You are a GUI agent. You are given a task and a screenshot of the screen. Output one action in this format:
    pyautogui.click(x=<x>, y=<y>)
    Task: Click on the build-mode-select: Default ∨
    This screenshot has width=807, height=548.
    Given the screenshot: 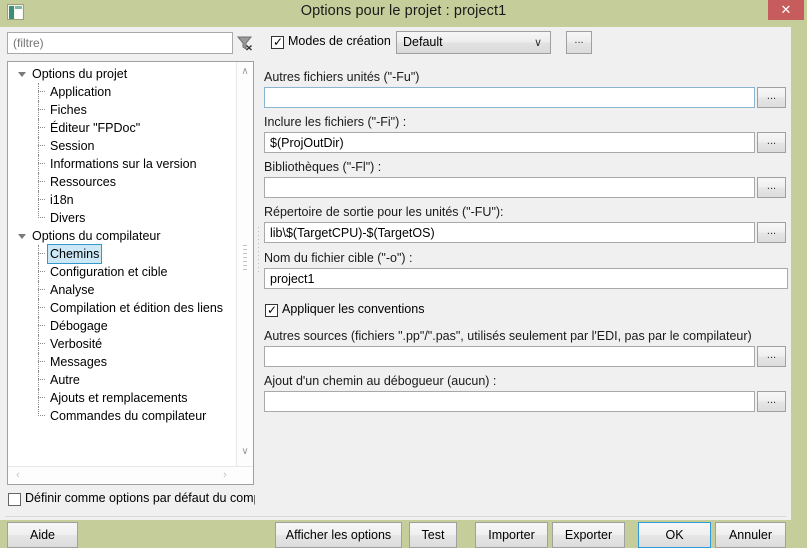 What is the action you would take?
    pyautogui.click(x=473, y=42)
    